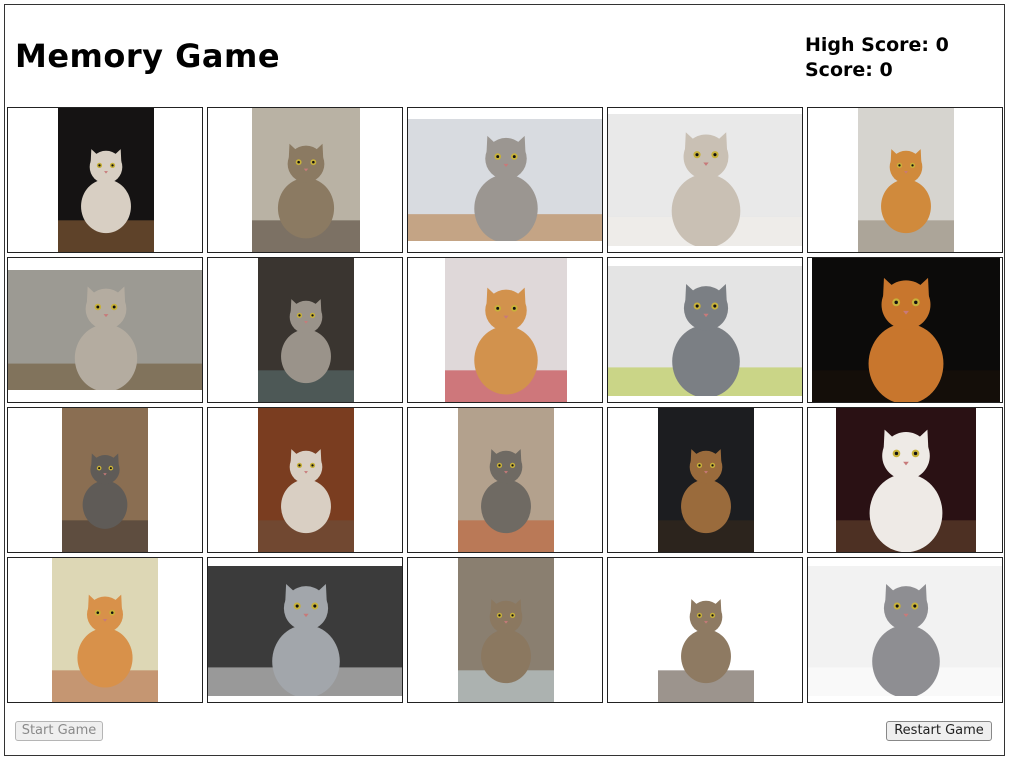 The height and width of the screenshot is (760, 1009). What do you see at coordinates (939, 731) in the screenshot?
I see `restart-game-button: Restart Game` at bounding box center [939, 731].